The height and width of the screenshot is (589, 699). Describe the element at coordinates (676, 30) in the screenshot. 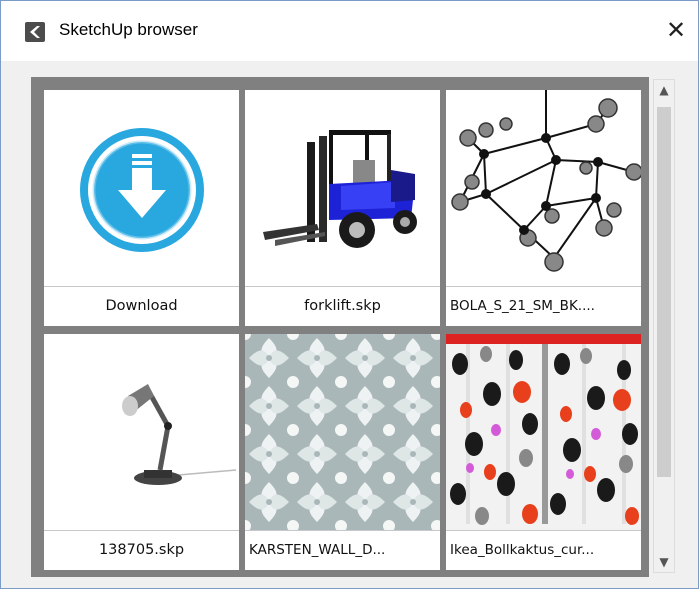

I see `close-button: ✕` at that location.